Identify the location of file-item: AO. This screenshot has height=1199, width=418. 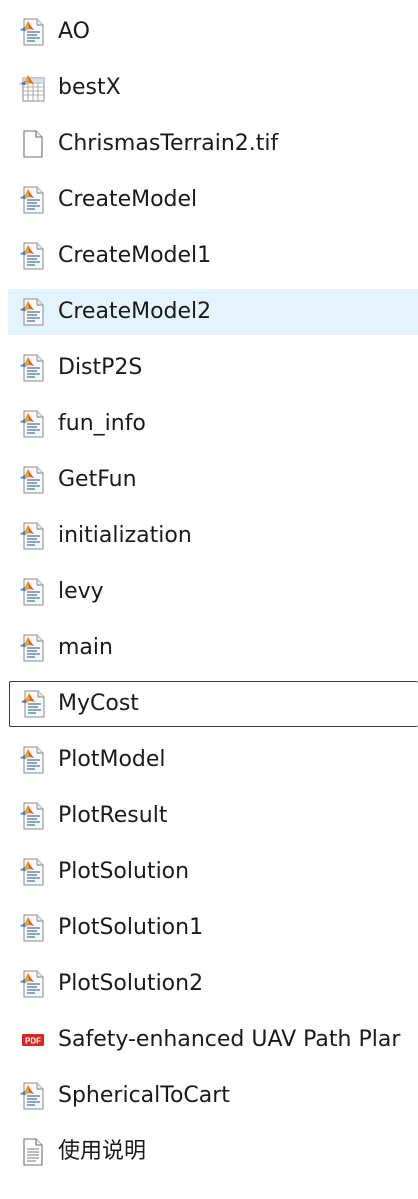
(209, 32).